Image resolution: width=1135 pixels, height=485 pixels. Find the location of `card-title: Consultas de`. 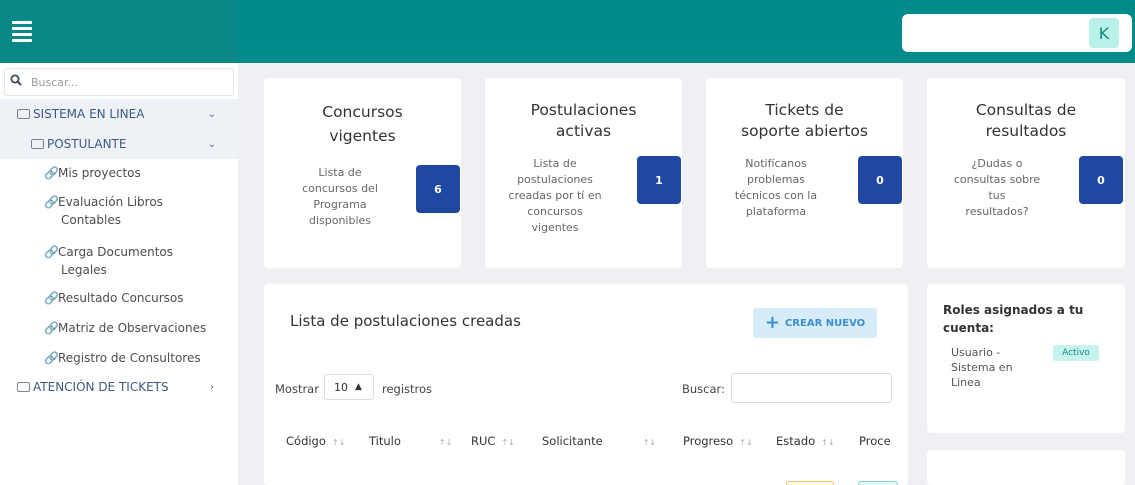

card-title: Consultas de is located at coordinates (1026, 110).